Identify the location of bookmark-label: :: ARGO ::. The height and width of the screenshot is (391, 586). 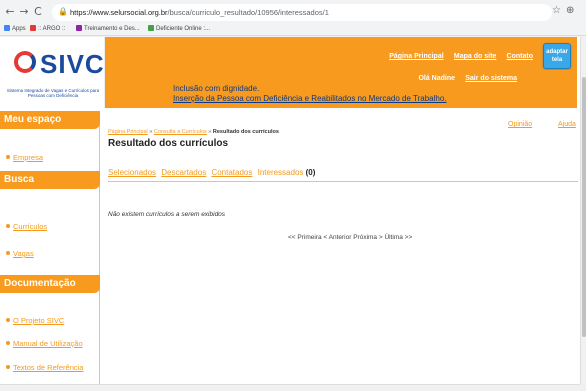
(52, 29).